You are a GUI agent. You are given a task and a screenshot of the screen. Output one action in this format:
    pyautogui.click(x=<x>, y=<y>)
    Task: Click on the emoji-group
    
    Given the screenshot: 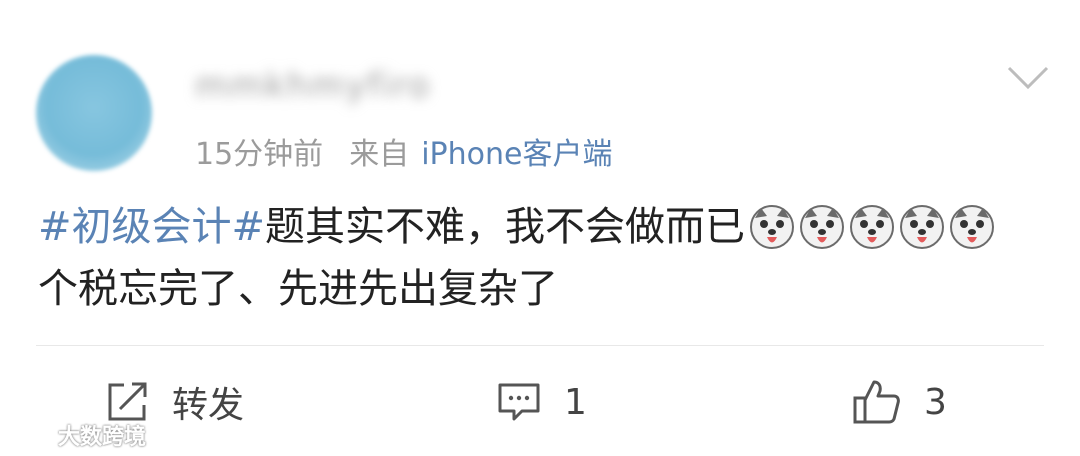 What is the action you would take?
    pyautogui.click(x=874, y=227)
    